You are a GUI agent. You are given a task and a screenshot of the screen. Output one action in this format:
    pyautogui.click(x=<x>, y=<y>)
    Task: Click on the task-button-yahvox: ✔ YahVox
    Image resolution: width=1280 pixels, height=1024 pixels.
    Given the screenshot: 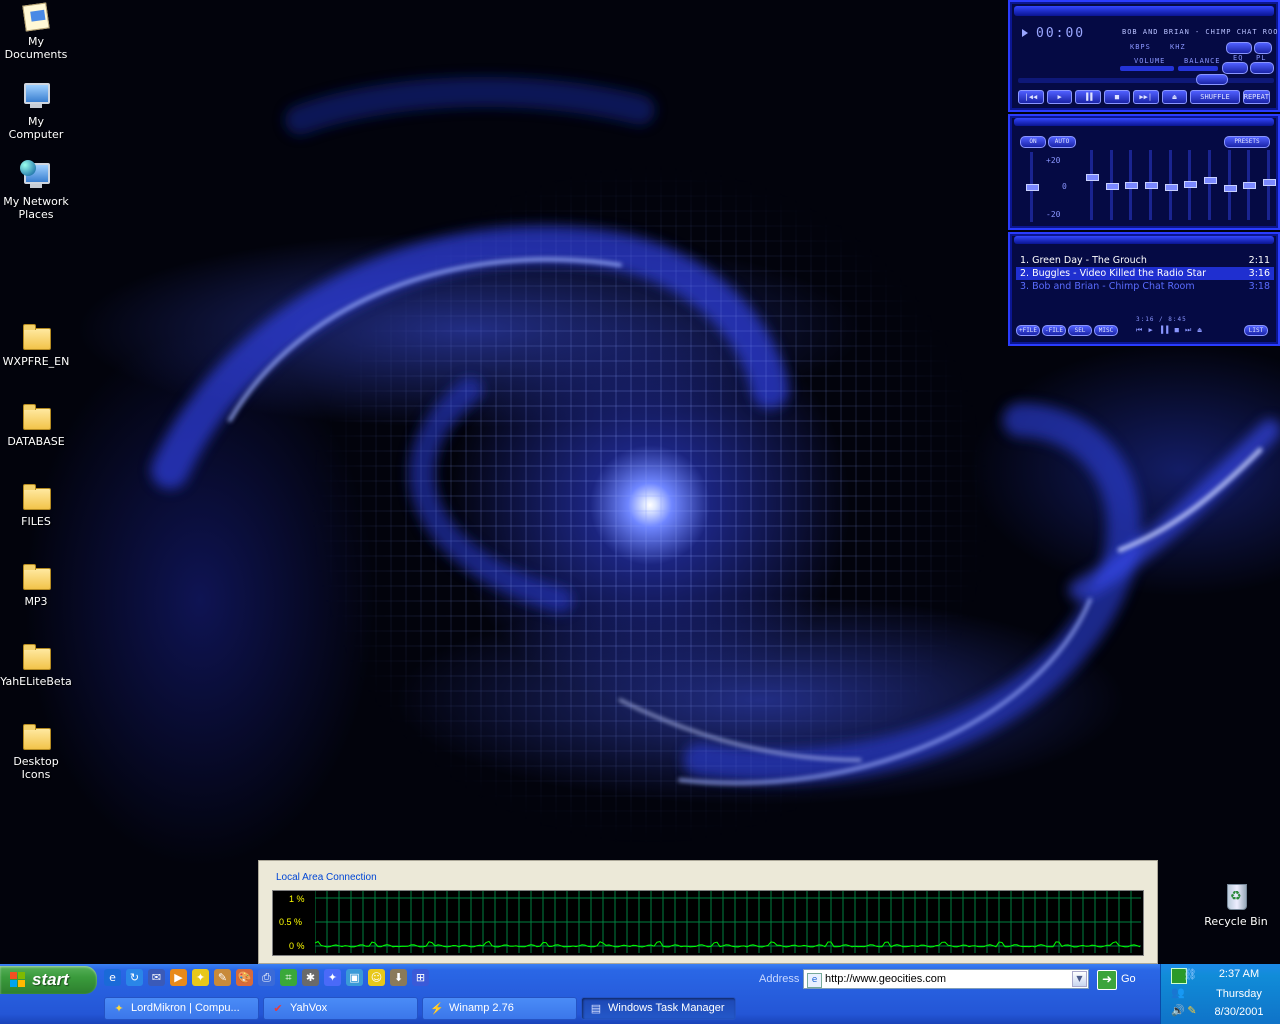 What is the action you would take?
    pyautogui.click(x=340, y=1008)
    